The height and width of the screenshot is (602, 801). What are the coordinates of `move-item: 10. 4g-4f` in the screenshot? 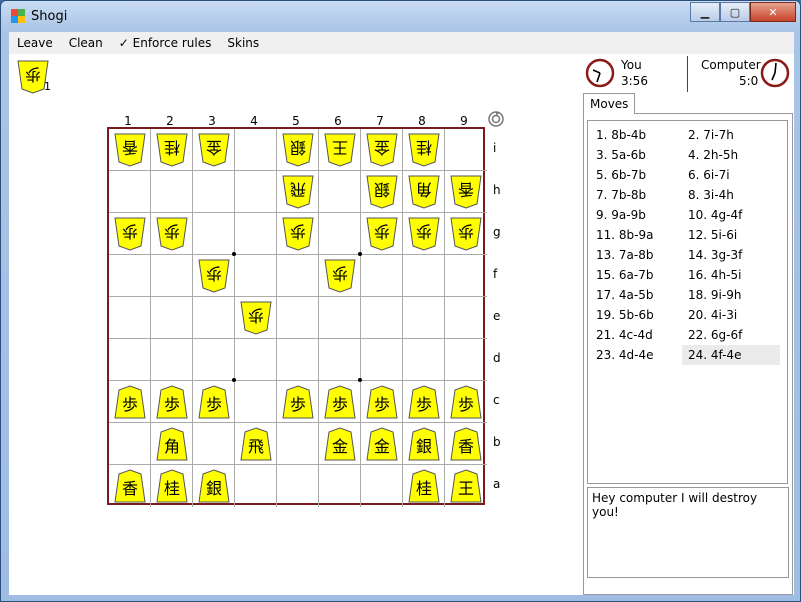 It's located at (731, 215).